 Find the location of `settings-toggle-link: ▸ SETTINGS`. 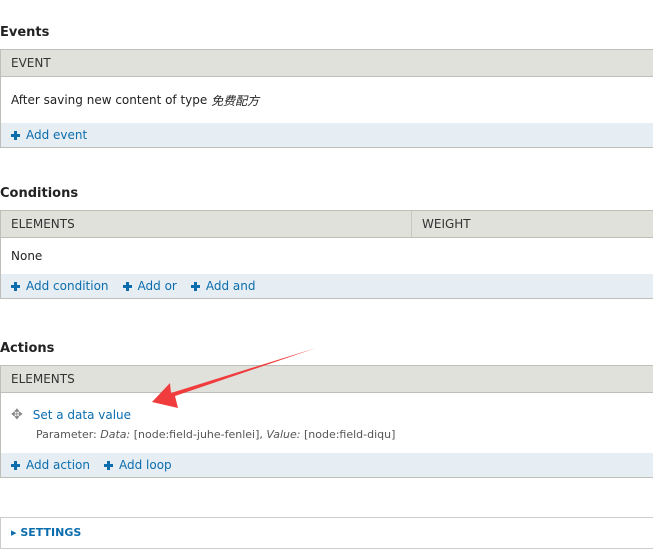

settings-toggle-link: ▸ SETTINGS is located at coordinates (46, 532).